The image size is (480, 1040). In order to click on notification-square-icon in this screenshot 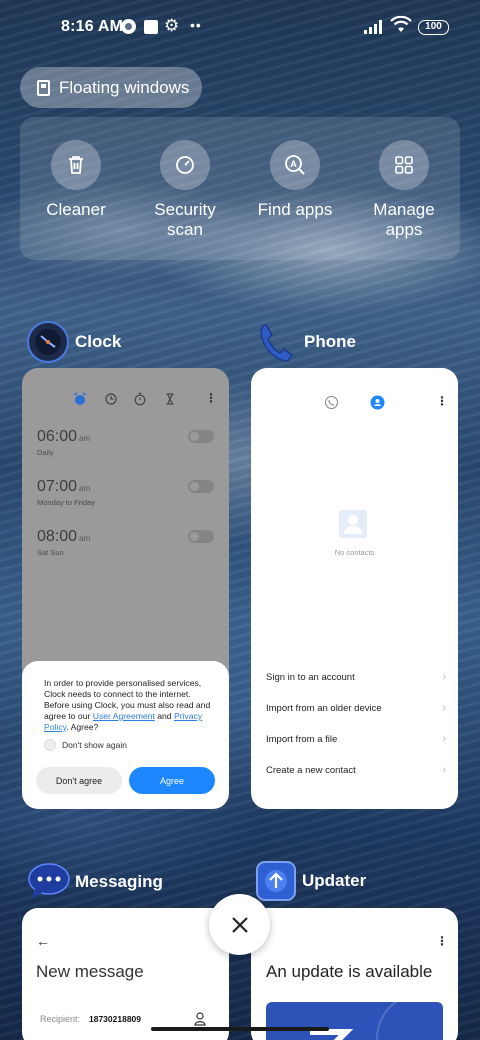, I will do `click(151, 27)`.